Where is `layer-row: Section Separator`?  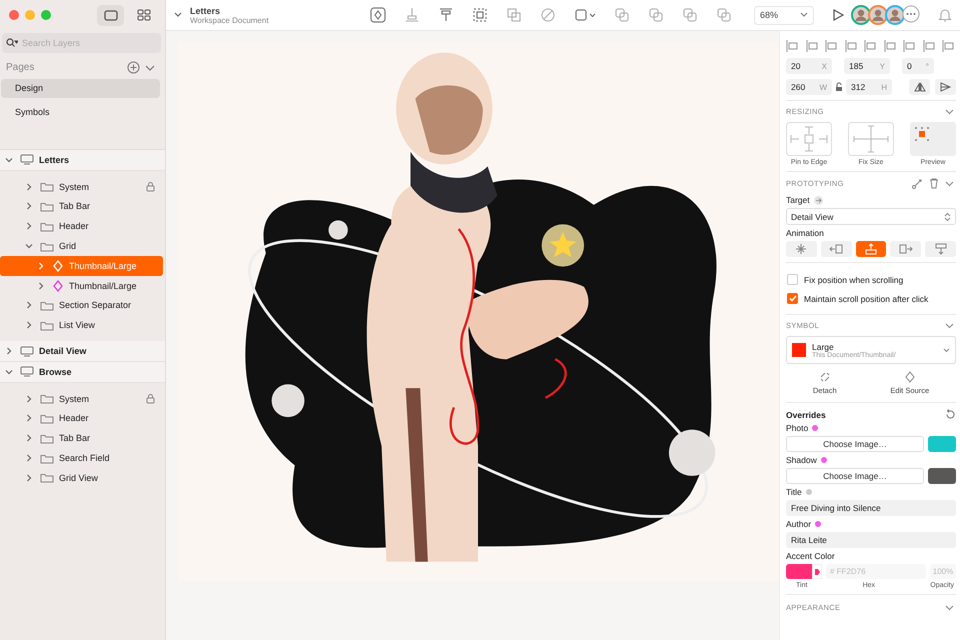 layer-row: Section Separator is located at coordinates (82, 306).